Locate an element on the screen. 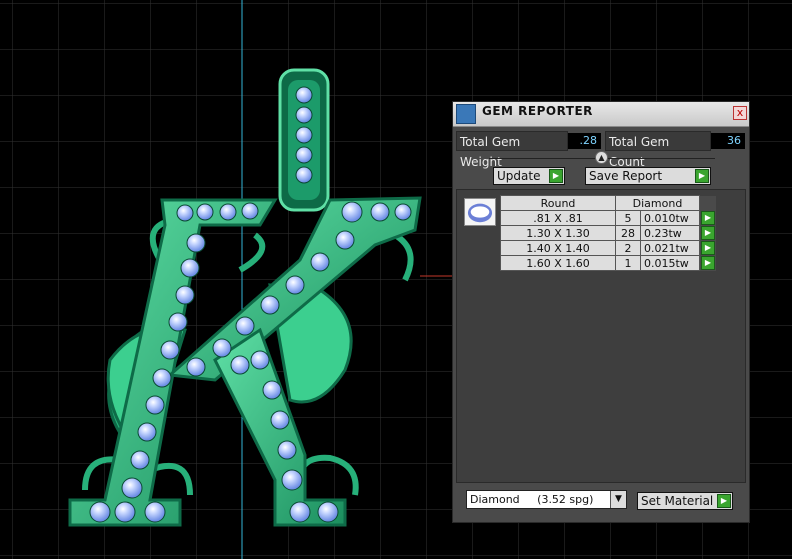  set-material-button: Set Material ▶ is located at coordinates (685, 501).